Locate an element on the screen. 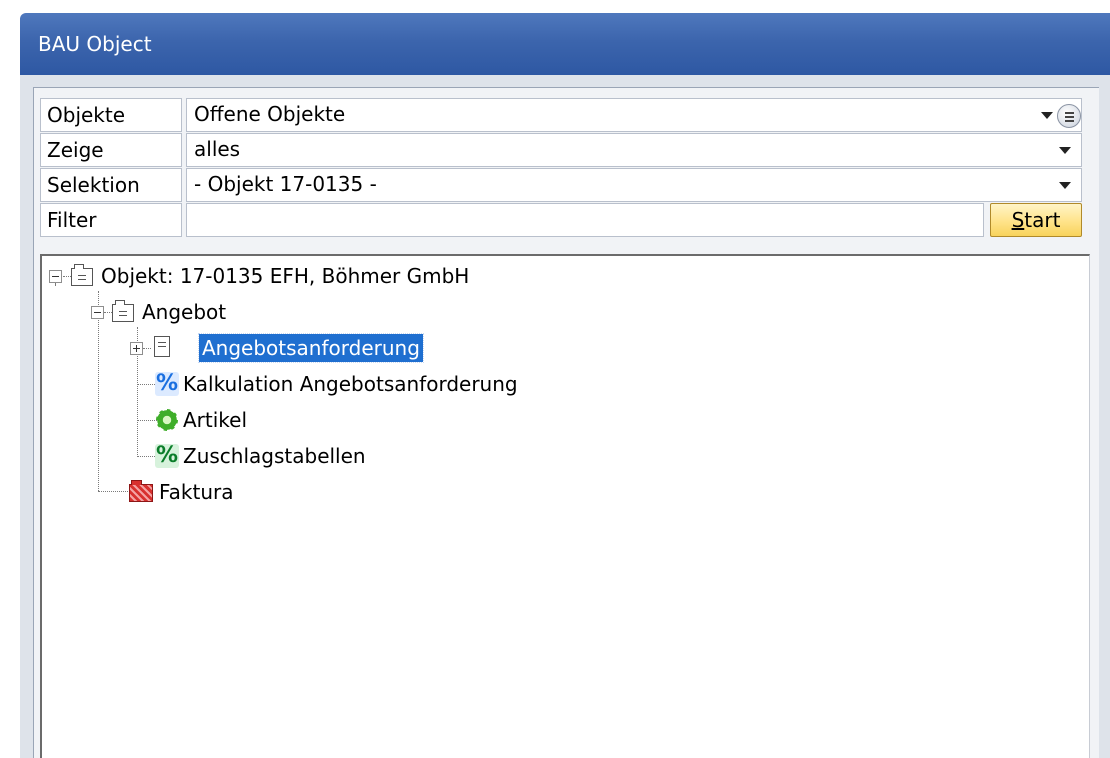 This screenshot has width=1110, height=758. objekte-row: Objekte Offene Objekte is located at coordinates (567, 115).